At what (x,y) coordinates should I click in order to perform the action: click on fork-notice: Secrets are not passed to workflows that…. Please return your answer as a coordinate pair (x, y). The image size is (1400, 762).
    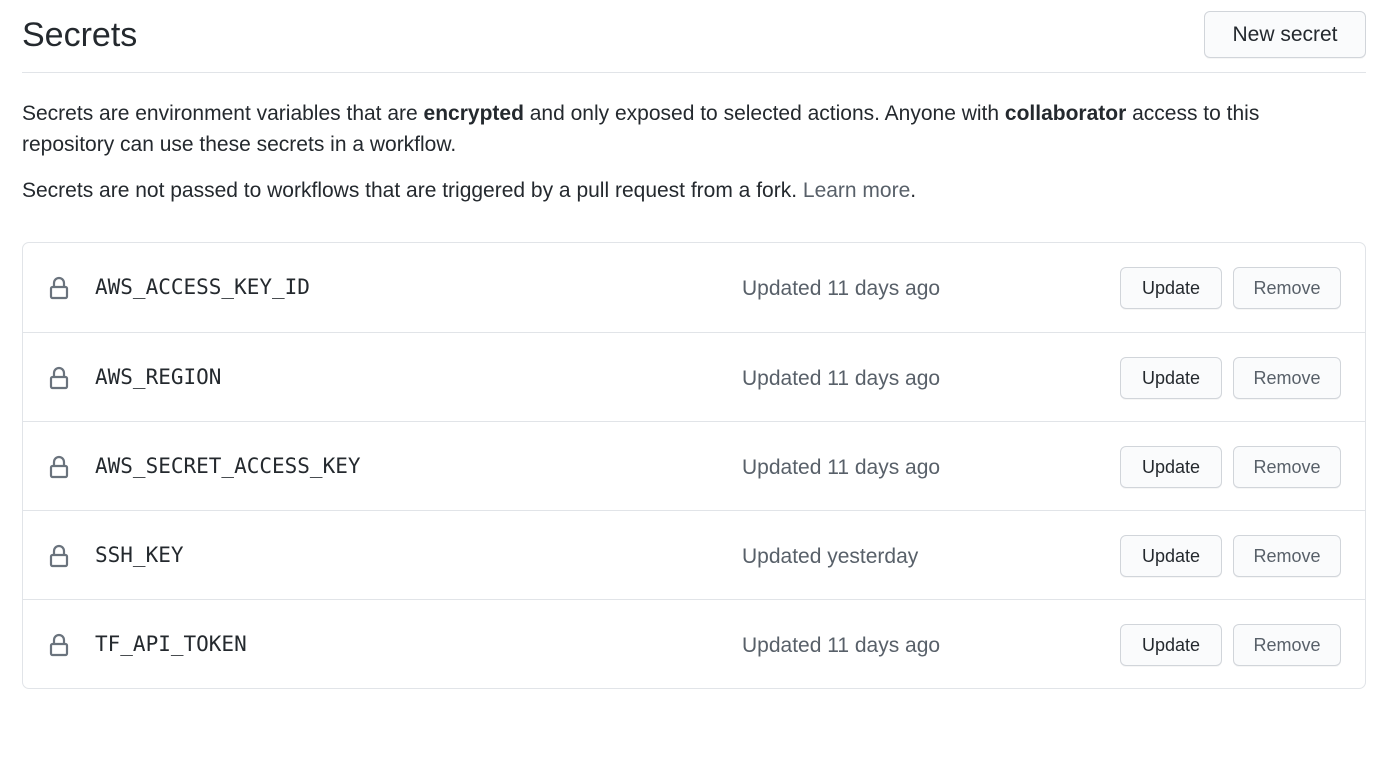
    Looking at the image, I should click on (687, 190).